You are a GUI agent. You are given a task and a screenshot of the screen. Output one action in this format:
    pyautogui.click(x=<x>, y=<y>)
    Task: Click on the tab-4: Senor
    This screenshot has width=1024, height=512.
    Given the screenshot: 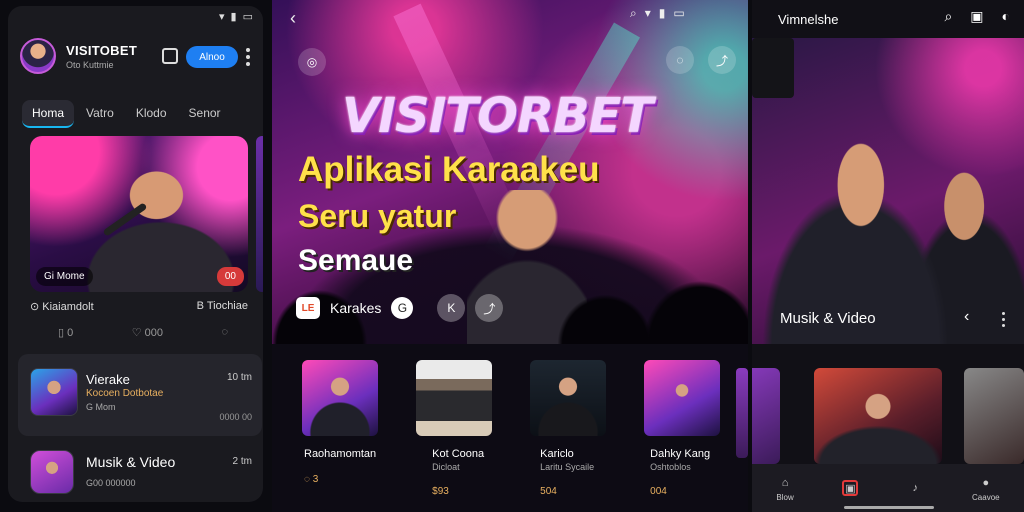 What is the action you would take?
    pyautogui.click(x=205, y=114)
    